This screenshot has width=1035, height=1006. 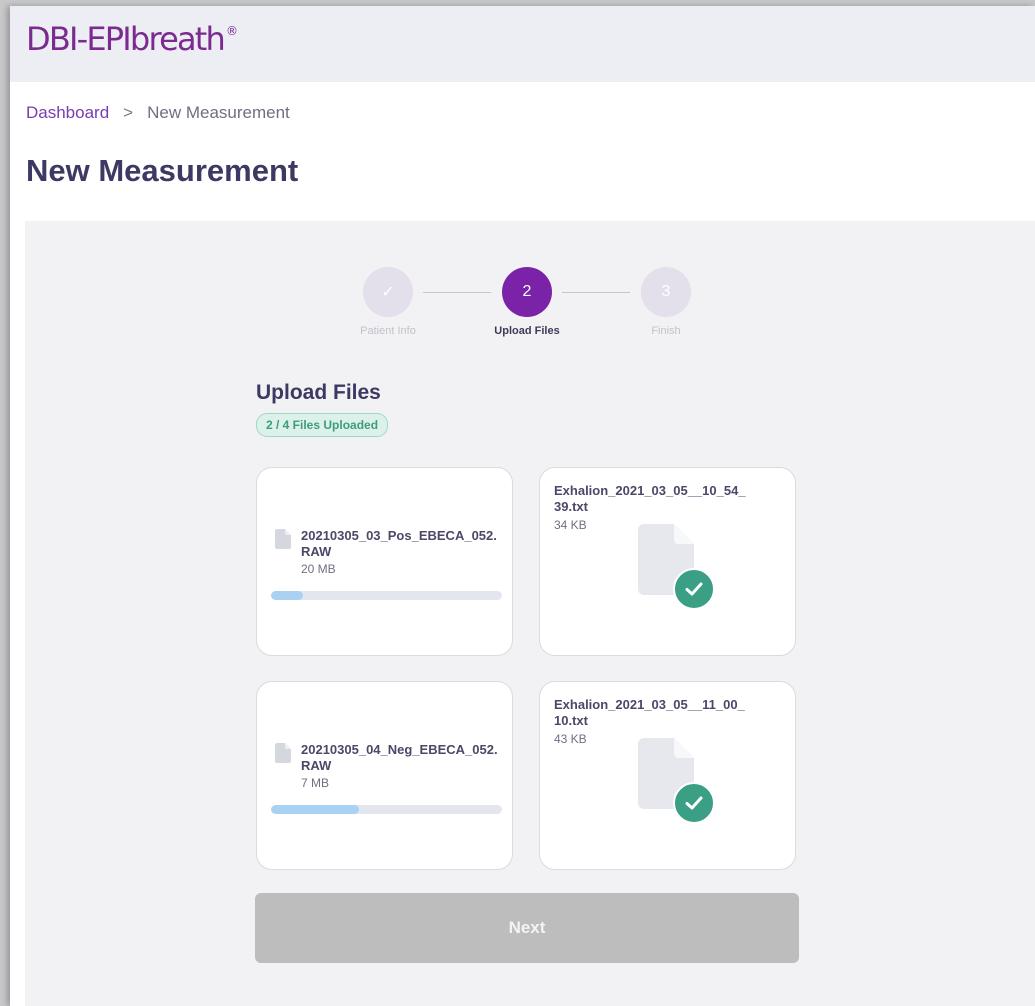 What do you see at coordinates (218, 112) in the screenshot?
I see `breadcrumb-current: New Measurement` at bounding box center [218, 112].